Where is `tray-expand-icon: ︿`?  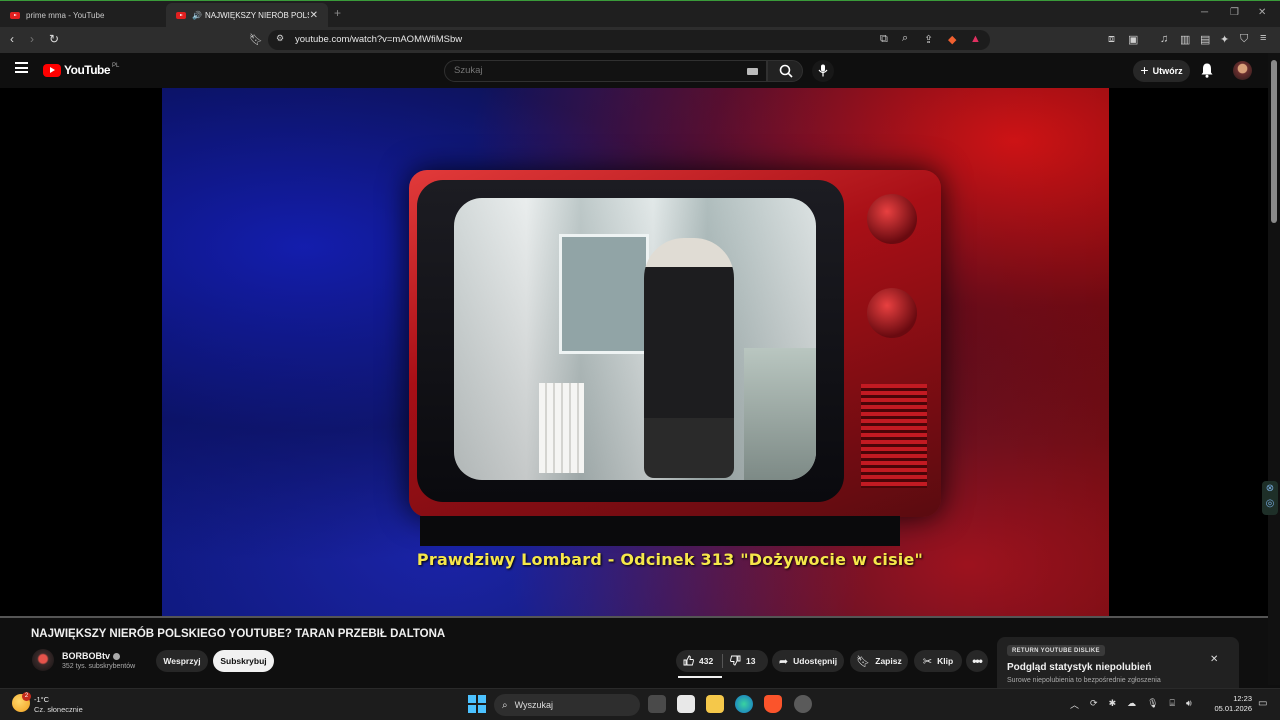
tray-expand-icon: ︿ is located at coordinates (1074, 704).